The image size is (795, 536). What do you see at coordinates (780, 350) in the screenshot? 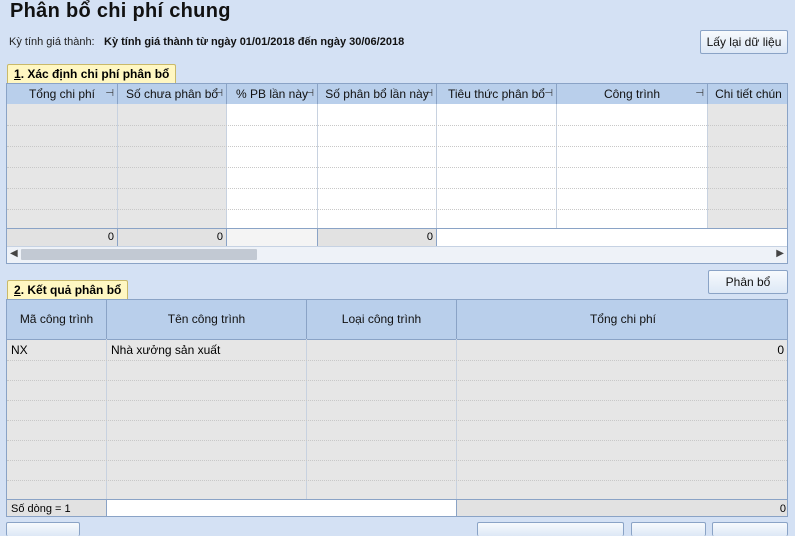
I see `cell-total-cost: 0` at bounding box center [780, 350].